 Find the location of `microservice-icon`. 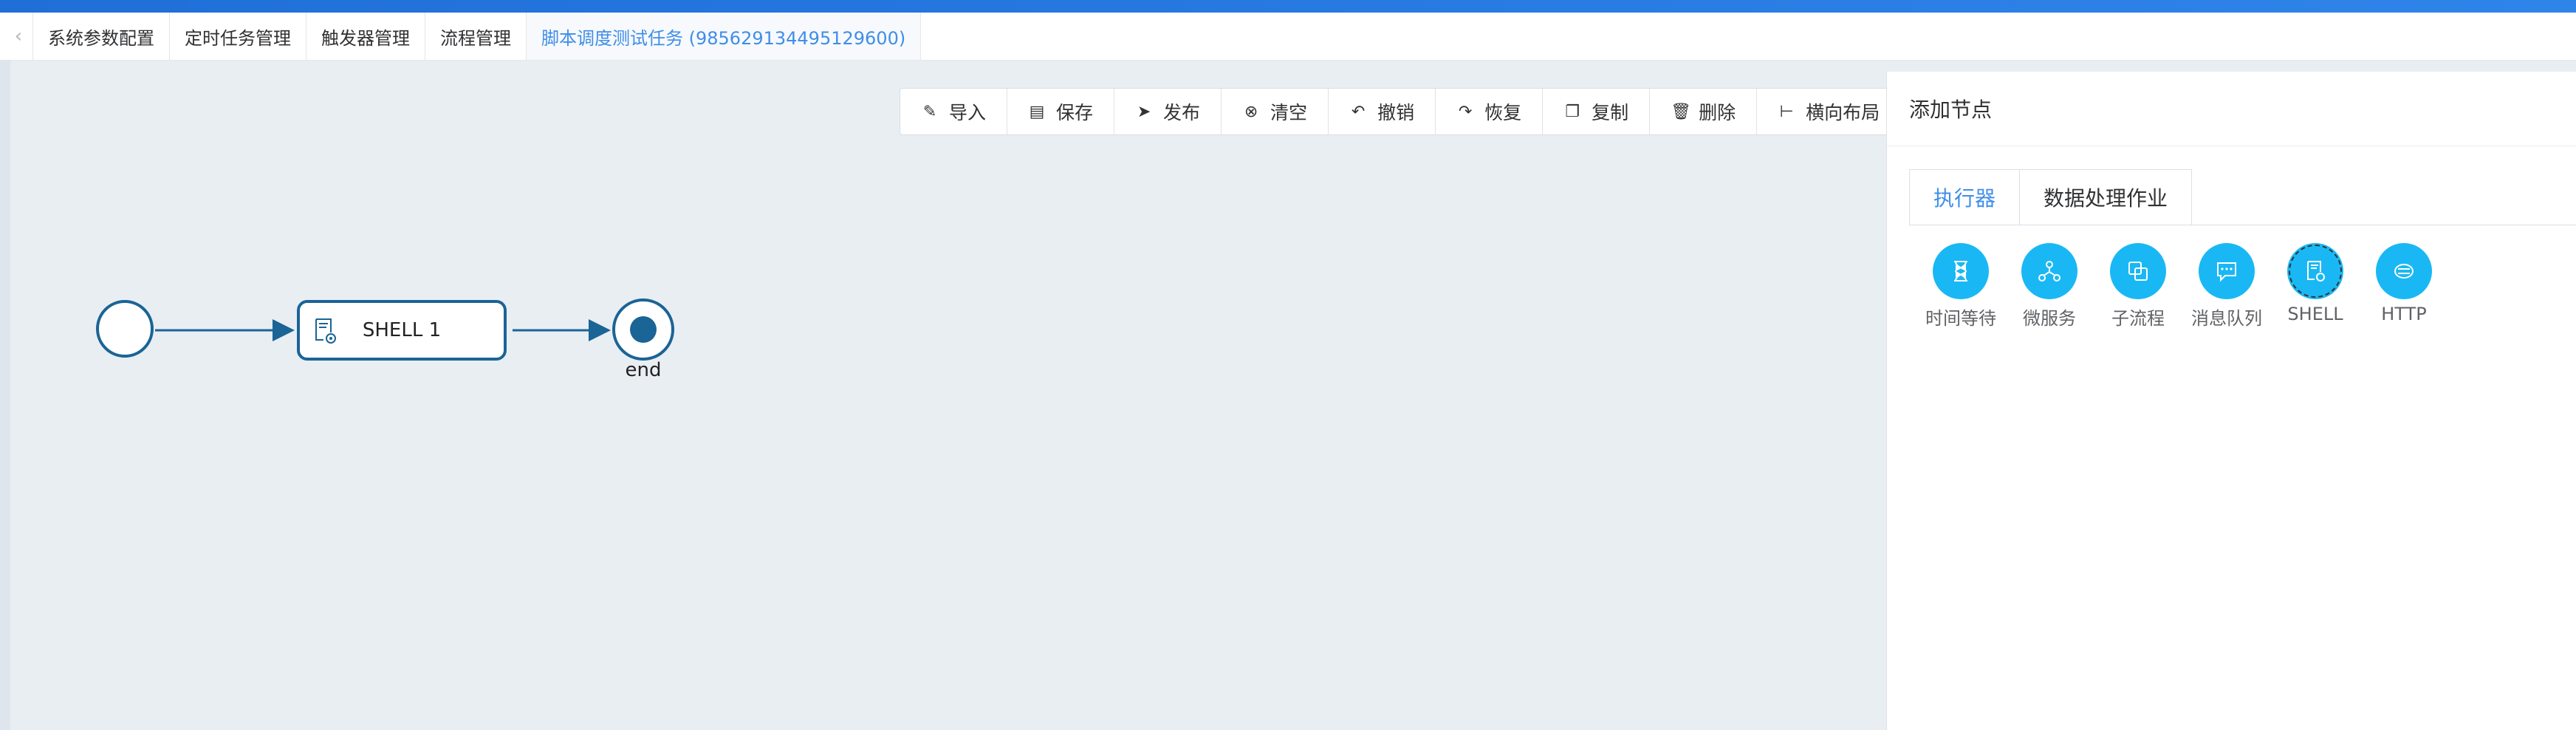

microservice-icon is located at coordinates (2049, 271).